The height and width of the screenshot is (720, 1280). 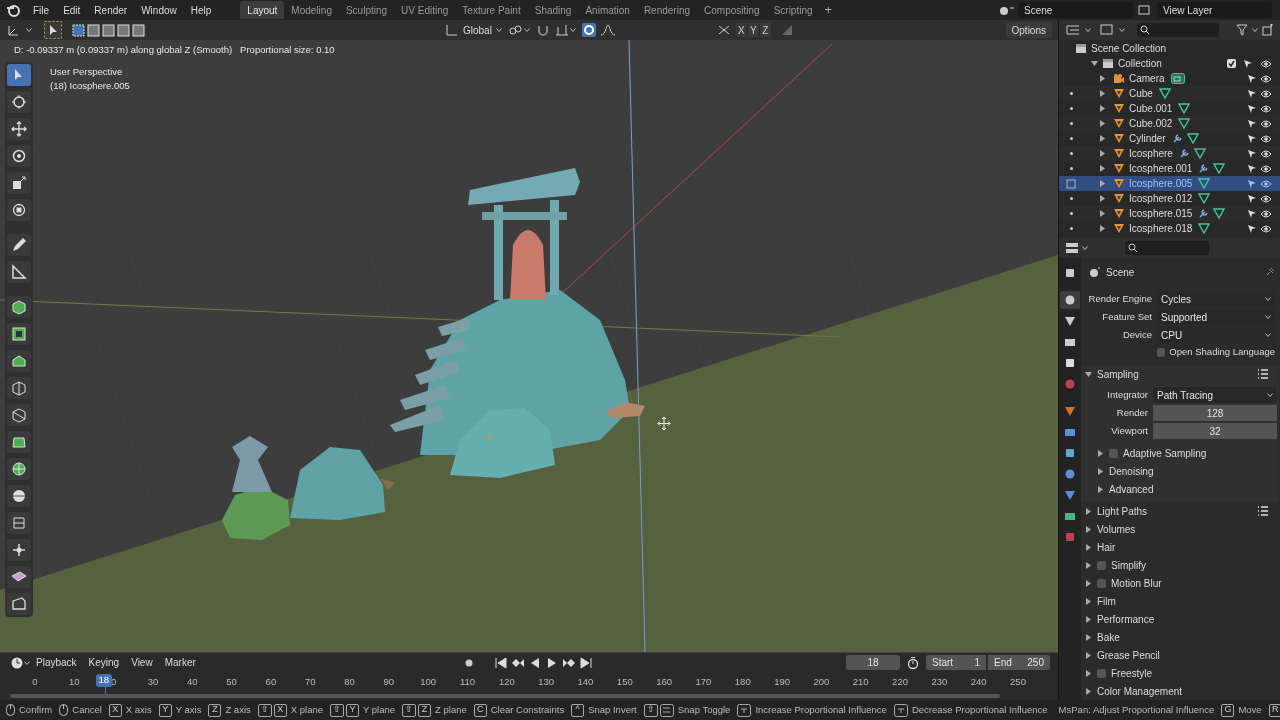 What do you see at coordinates (1073, 30) in the screenshot?
I see `list-tree-icon` at bounding box center [1073, 30].